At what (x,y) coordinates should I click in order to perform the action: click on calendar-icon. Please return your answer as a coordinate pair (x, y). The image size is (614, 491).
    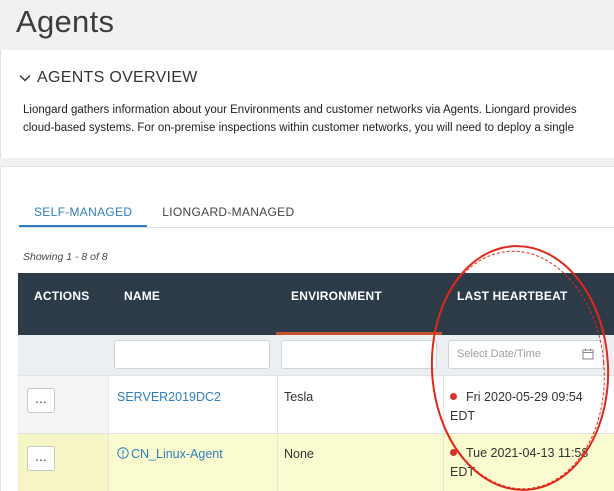
    Looking at the image, I should click on (588, 354).